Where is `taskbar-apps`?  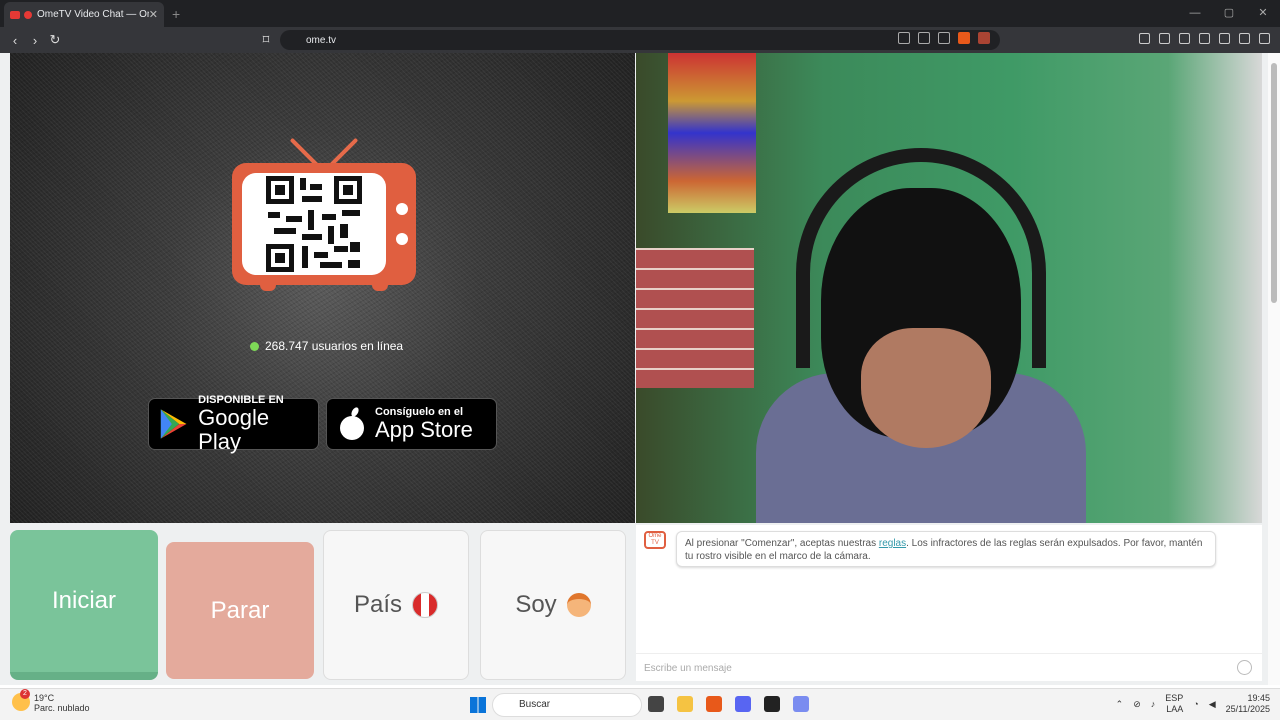 taskbar-apps is located at coordinates (728, 704).